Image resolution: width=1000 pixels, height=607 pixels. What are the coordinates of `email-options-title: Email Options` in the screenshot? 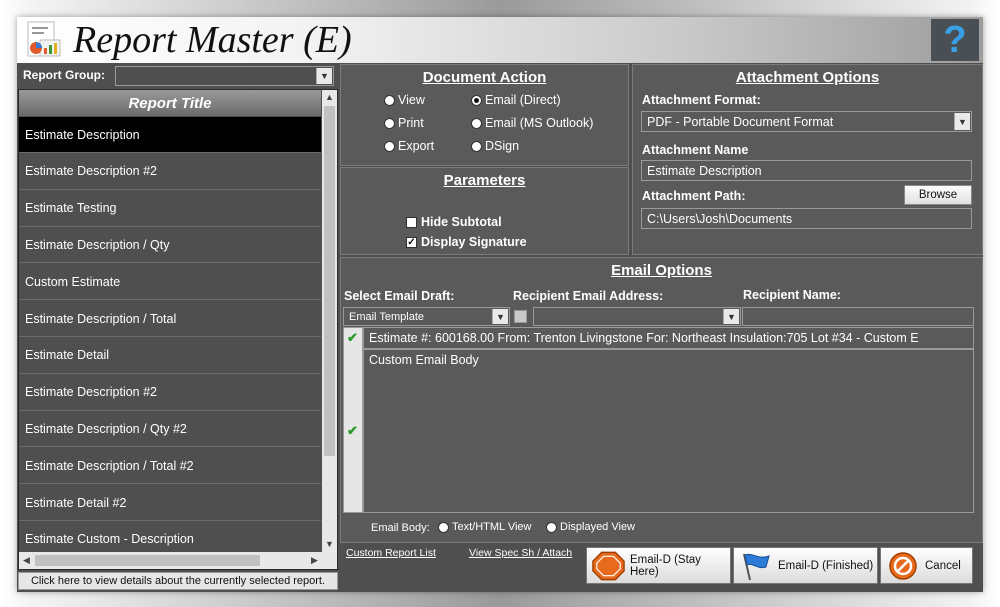 It's located at (661, 270).